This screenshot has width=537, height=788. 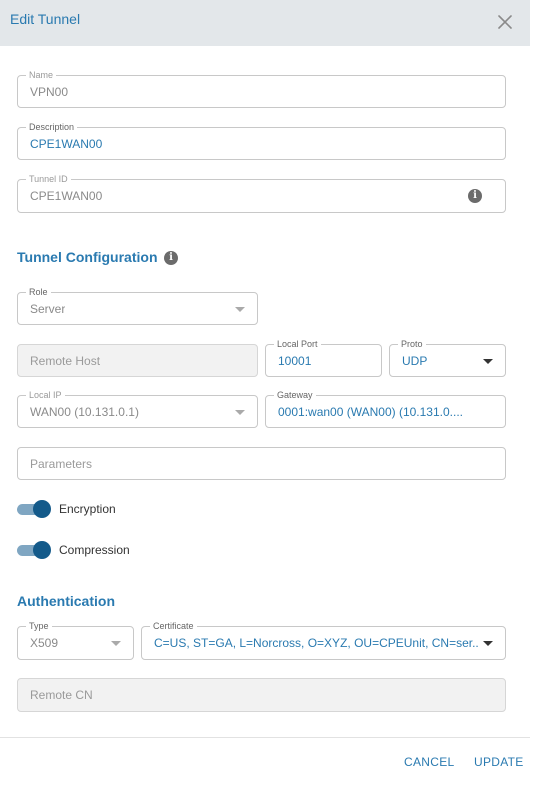 I want to click on auth-type-value: X509, so click(x=44, y=643).